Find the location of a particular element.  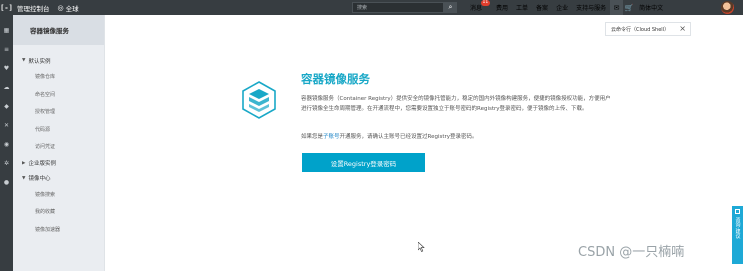

subaccount-link: 子账号 is located at coordinates (331, 137).